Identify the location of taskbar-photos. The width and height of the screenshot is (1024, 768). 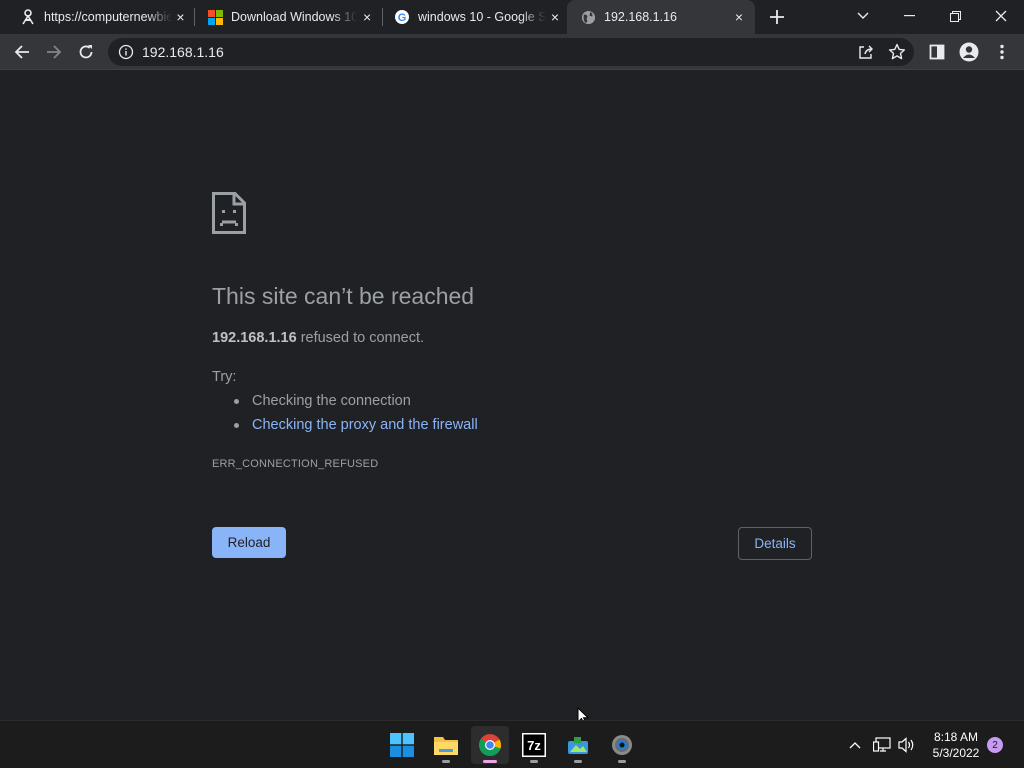
(578, 745).